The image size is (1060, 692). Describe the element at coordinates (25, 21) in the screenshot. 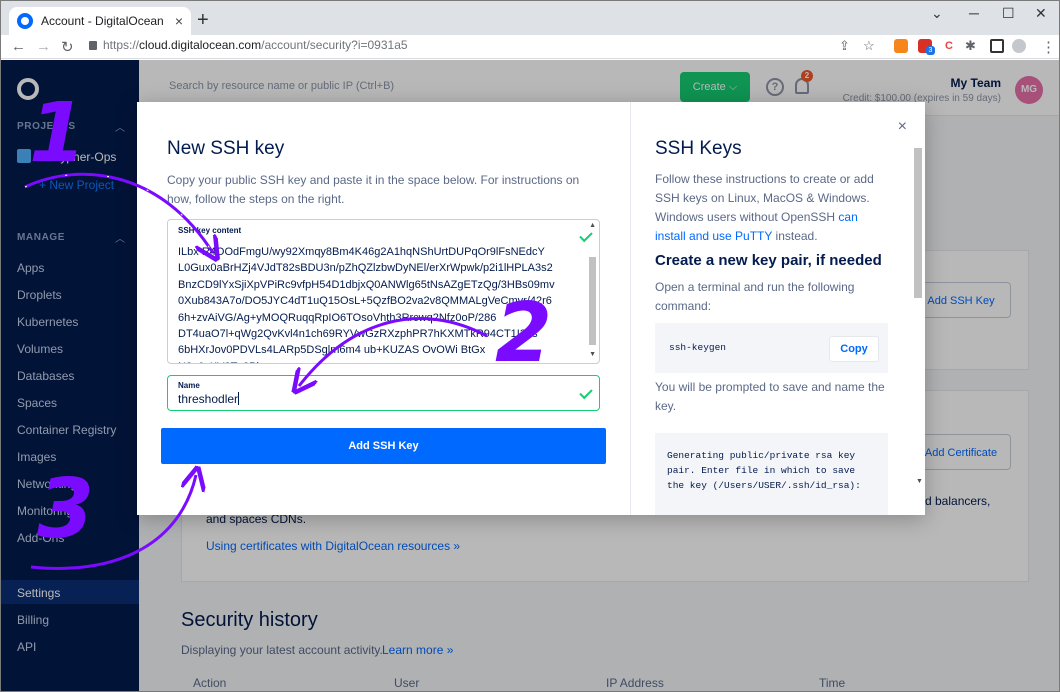

I see `digitalocean-favicon-icon` at that location.